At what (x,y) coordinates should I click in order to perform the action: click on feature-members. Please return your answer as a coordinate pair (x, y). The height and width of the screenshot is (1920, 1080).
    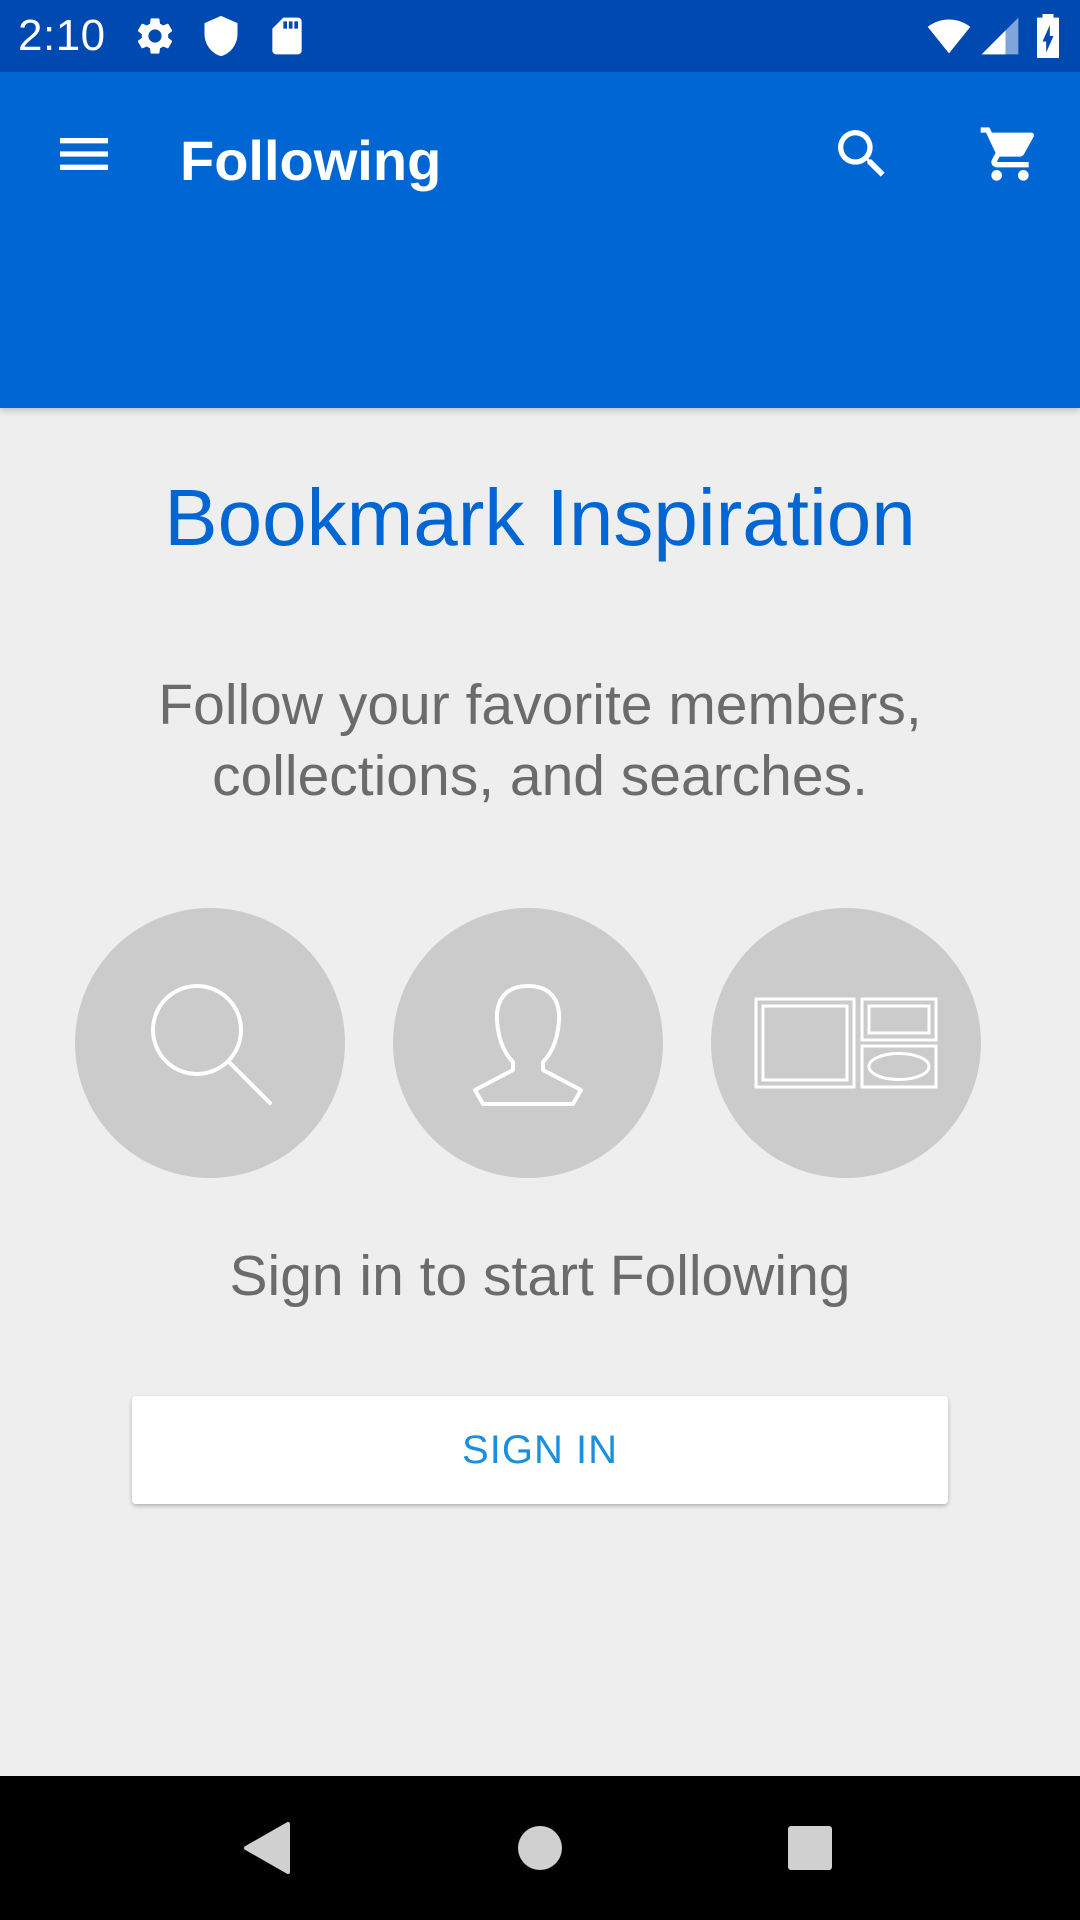
    Looking at the image, I should click on (528, 1043).